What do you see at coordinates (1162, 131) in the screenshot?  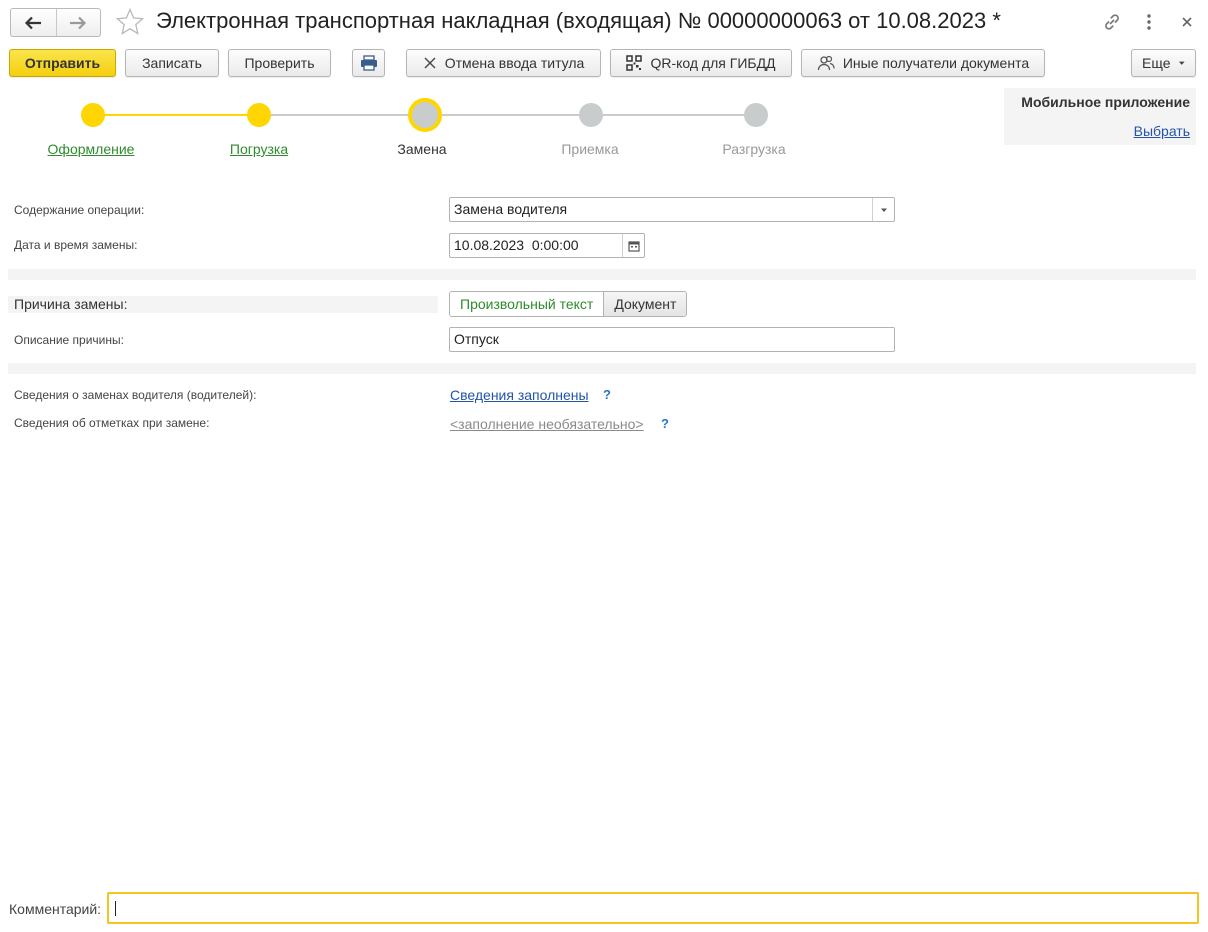 I see `mobile-app-select-link: Выбрать` at bounding box center [1162, 131].